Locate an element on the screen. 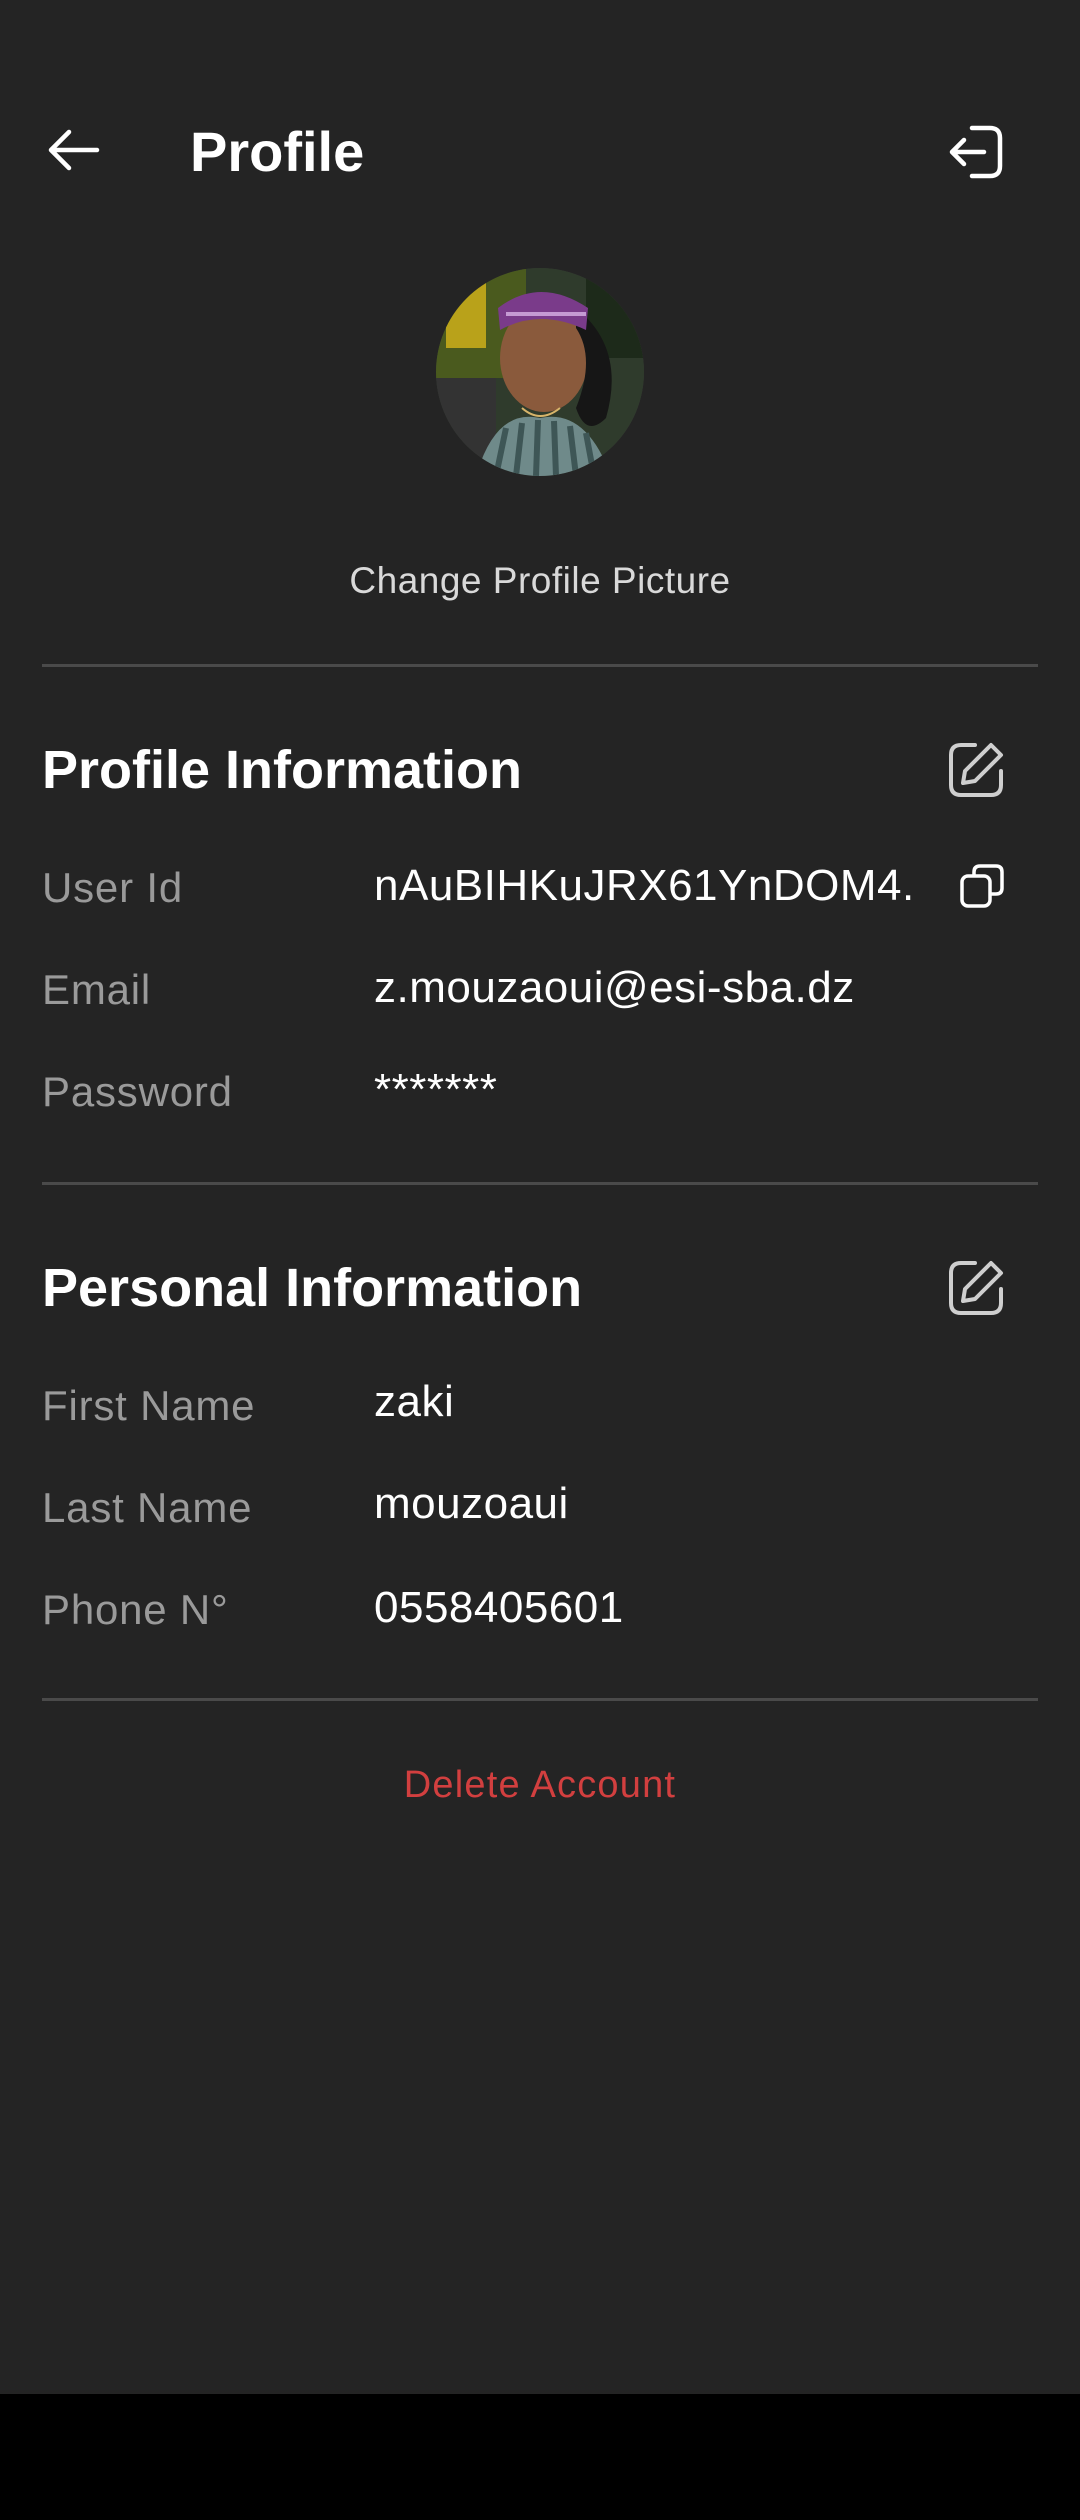 The height and width of the screenshot is (2520, 1080). phone-value: 0558405601 is located at coordinates (499, 1607).